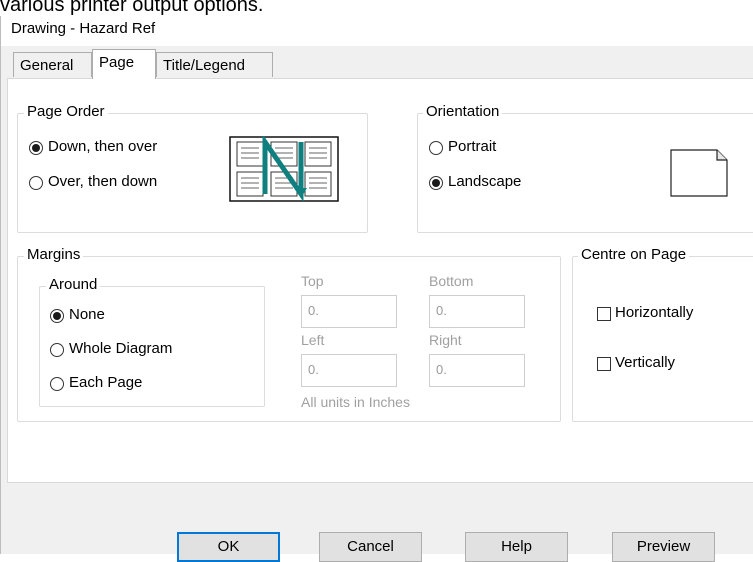  What do you see at coordinates (377, 31) in the screenshot?
I see `title-bar: Drawing - Hazard Ref` at bounding box center [377, 31].